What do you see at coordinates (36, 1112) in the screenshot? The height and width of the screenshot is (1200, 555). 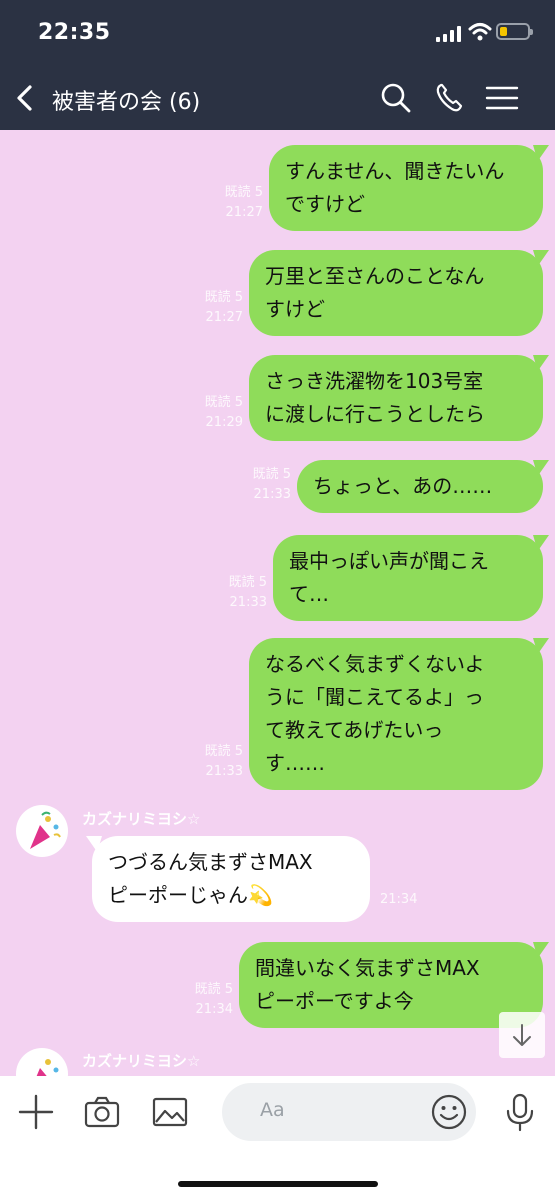 I see `plus-icon` at bounding box center [36, 1112].